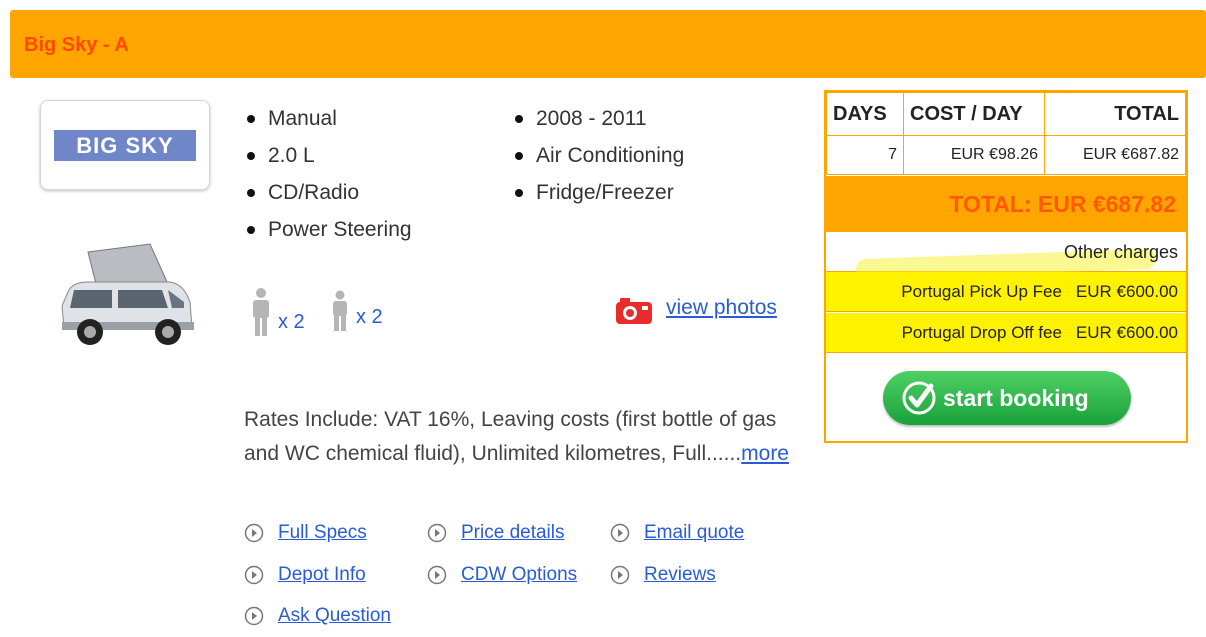 This screenshot has height=637, width=1206. I want to click on link-label: Ask Question, so click(334, 615).